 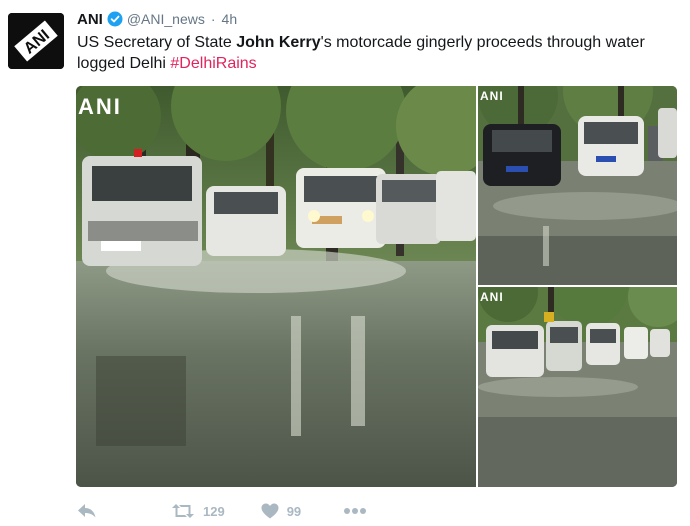 I want to click on retweet-icon, so click(x=183, y=511).